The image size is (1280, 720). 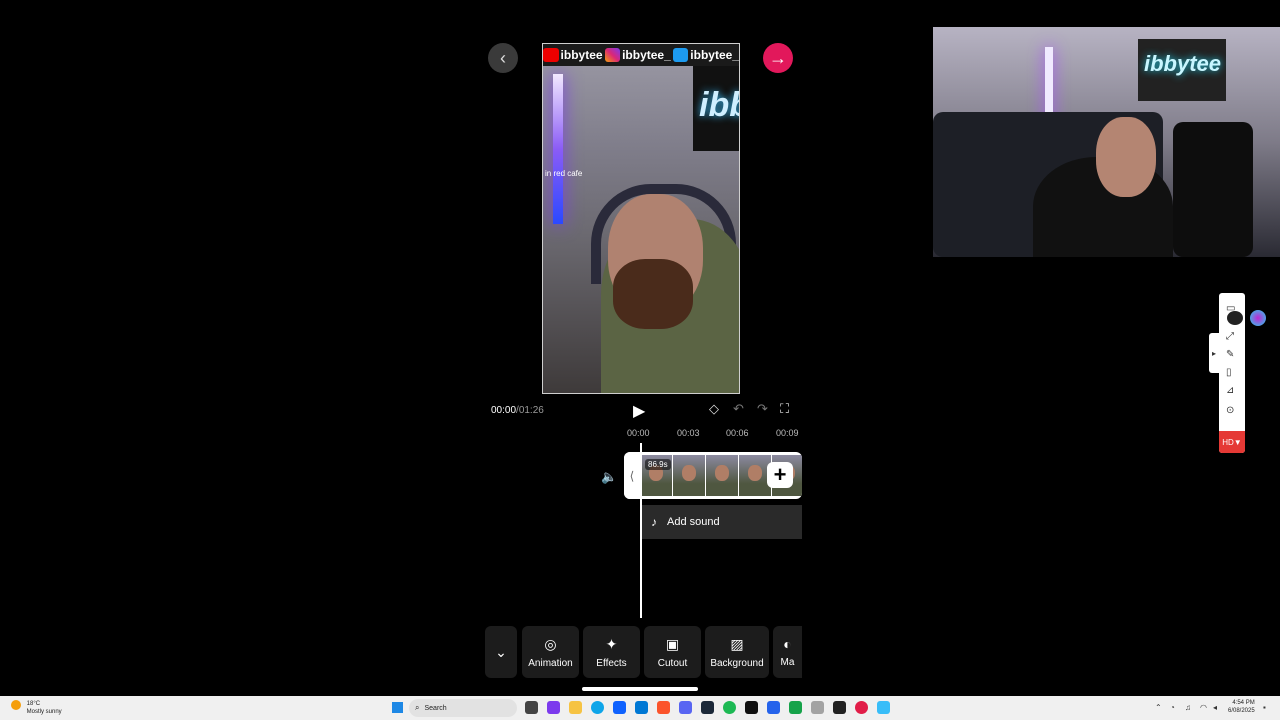 I want to click on neon-light, so click(x=558, y=149).